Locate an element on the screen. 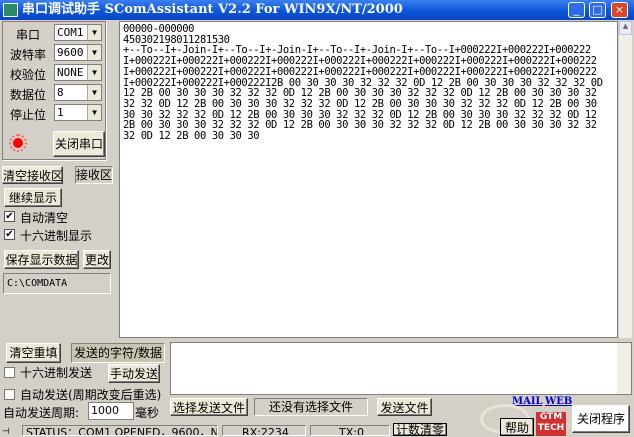 The image size is (634, 437). file-name-display: 还没有选择文件 is located at coordinates (311, 407).